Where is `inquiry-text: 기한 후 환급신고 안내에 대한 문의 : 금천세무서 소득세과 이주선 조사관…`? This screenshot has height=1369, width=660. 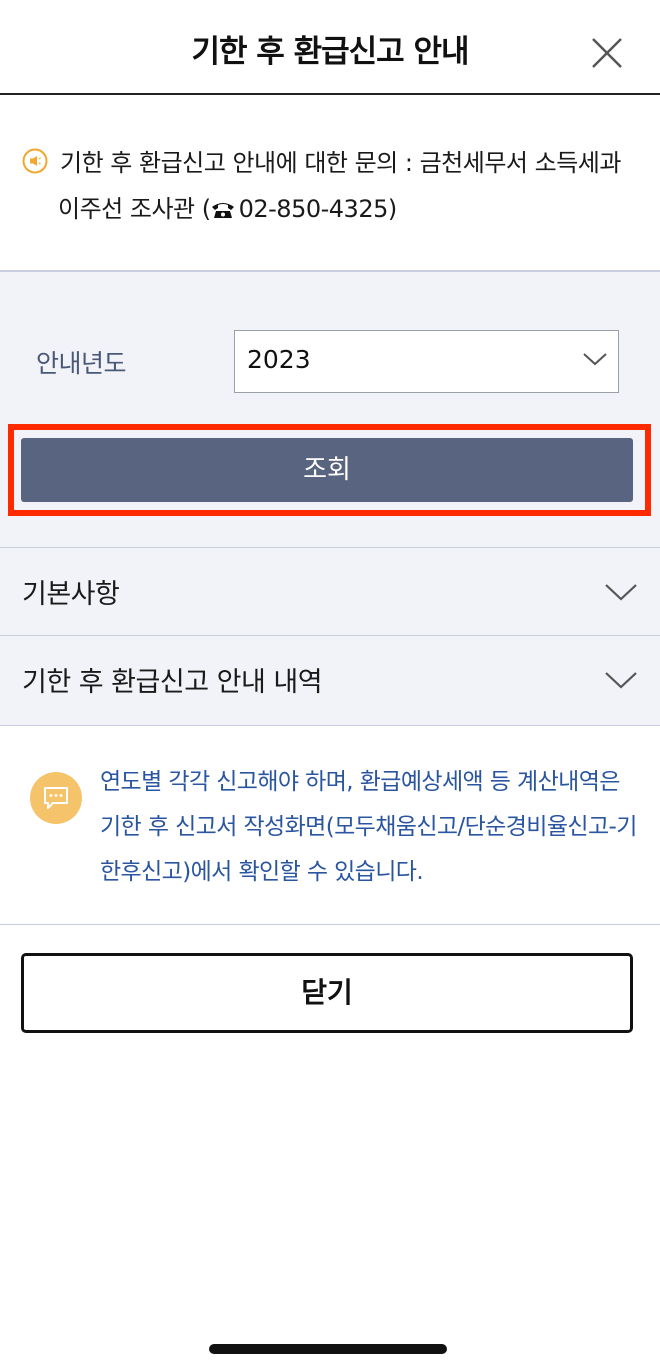 inquiry-text: 기한 후 환급신고 안내에 대한 문의 : 금천세무서 소득세과 이주선 조사관… is located at coordinates (350, 186).